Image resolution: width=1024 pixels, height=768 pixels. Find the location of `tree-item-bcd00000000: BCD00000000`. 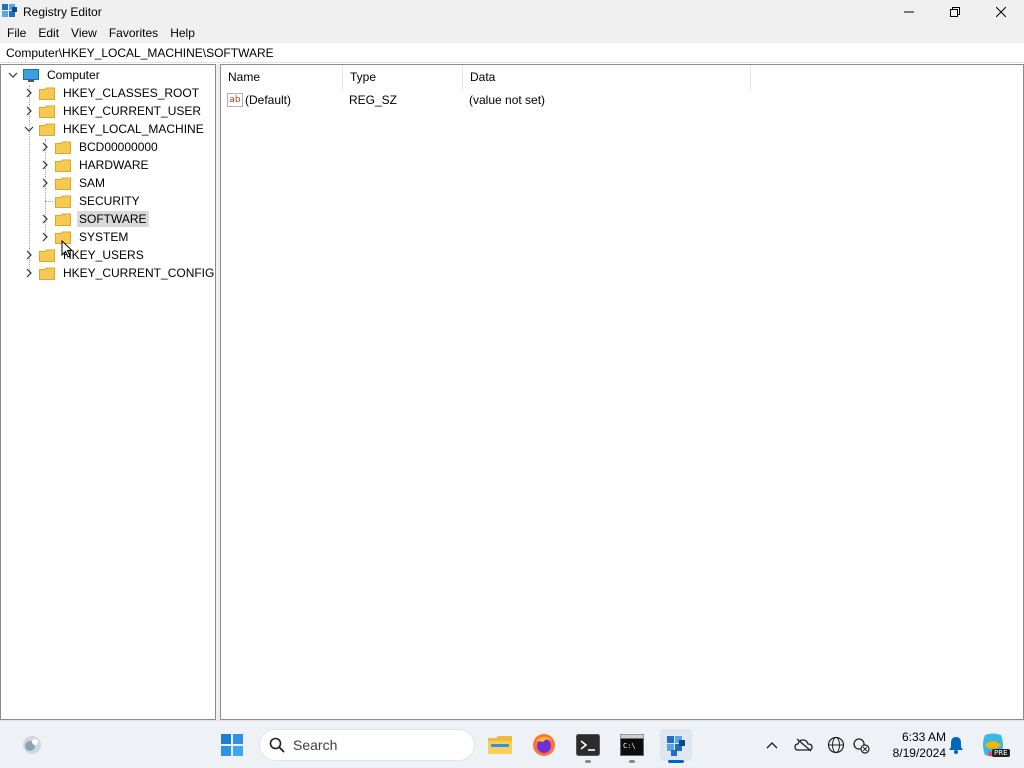

tree-item-bcd00000000: BCD00000000 is located at coordinates (99, 147).